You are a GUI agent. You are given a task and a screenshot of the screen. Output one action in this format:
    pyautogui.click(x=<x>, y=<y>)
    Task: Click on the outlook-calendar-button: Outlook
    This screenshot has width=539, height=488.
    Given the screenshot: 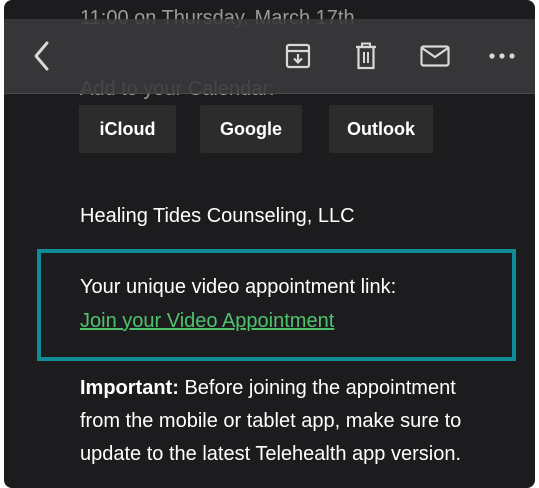 What is the action you would take?
    pyautogui.click(x=381, y=129)
    